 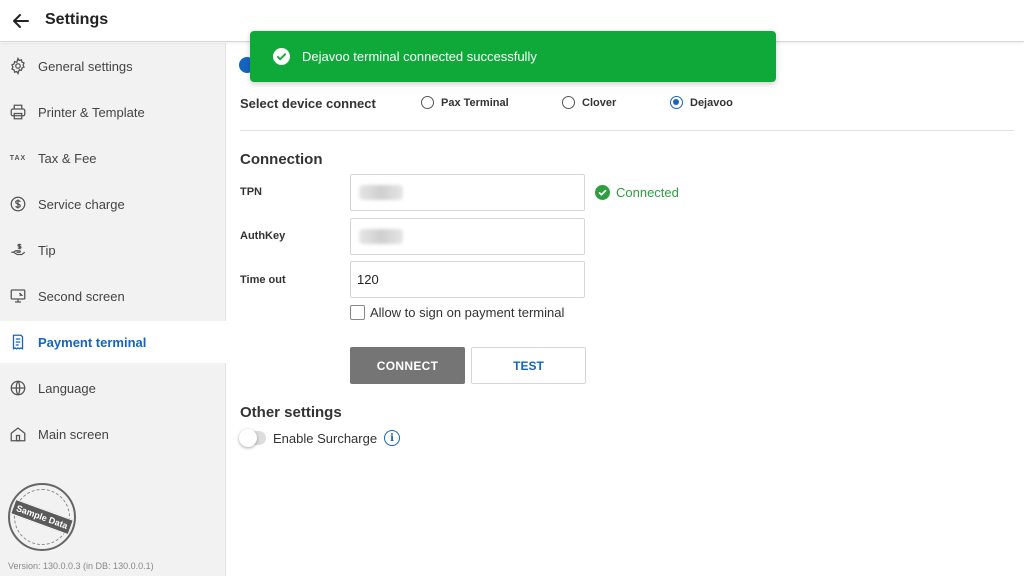 What do you see at coordinates (263, 280) in the screenshot?
I see `timeout-label: Time out` at bounding box center [263, 280].